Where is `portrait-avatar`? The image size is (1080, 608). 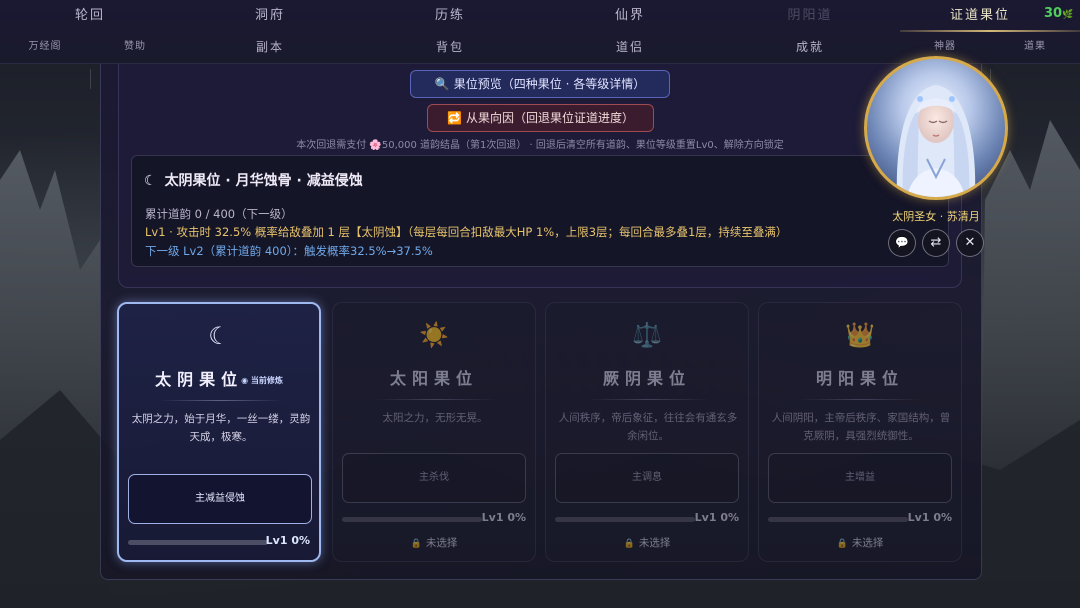 portrait-avatar is located at coordinates (936, 141).